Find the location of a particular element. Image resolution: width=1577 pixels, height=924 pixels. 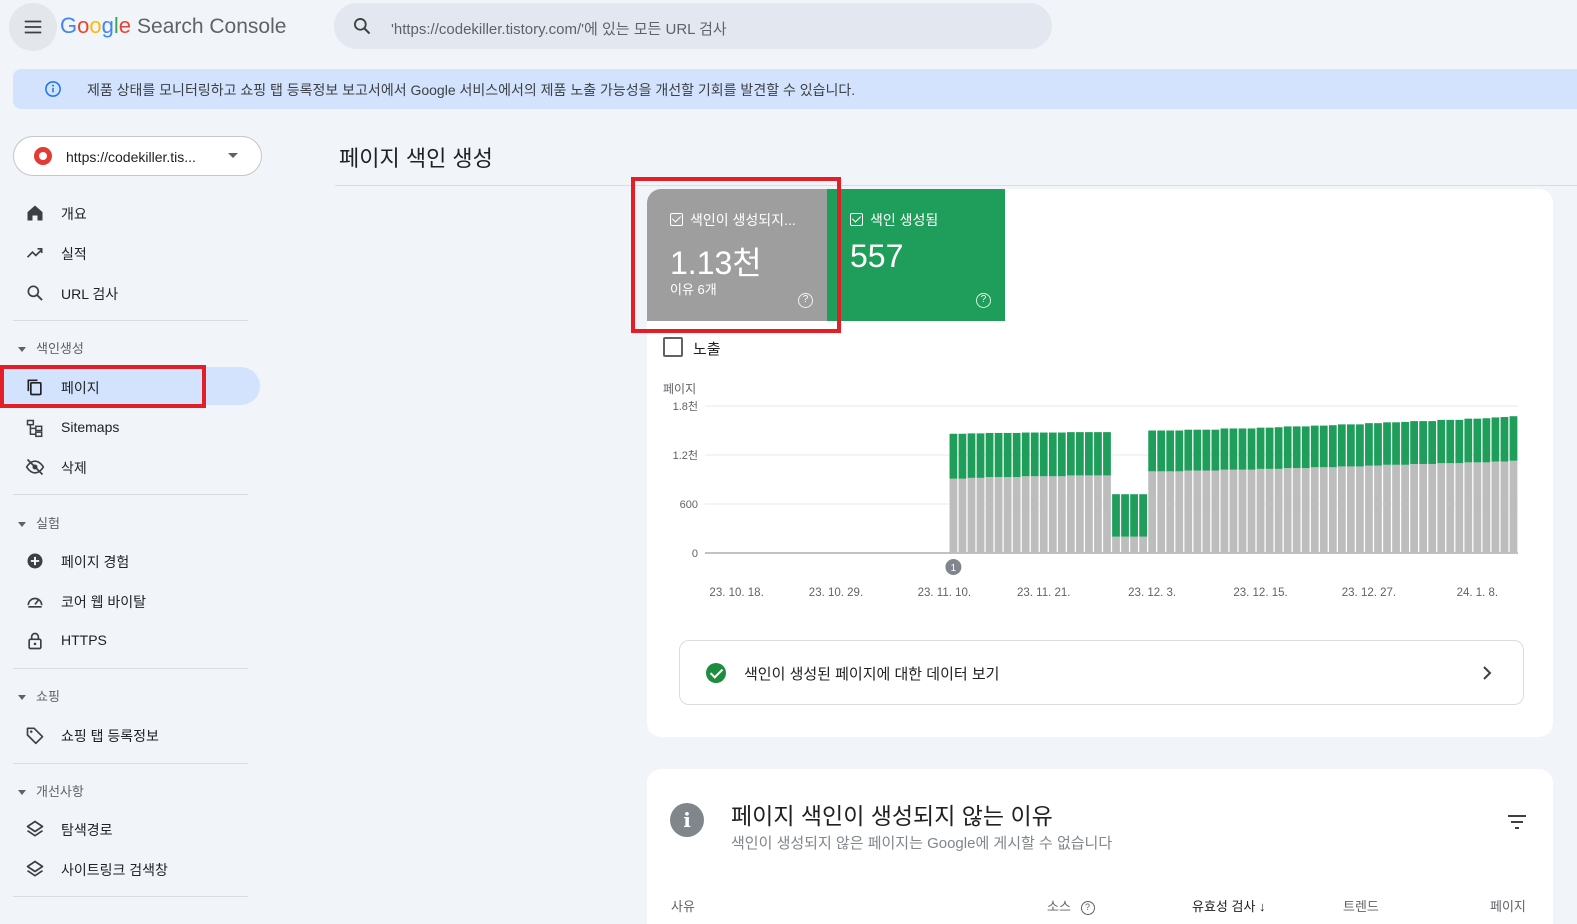

sidebar-item-url-inspection: URL 검사 is located at coordinates (130, 292).